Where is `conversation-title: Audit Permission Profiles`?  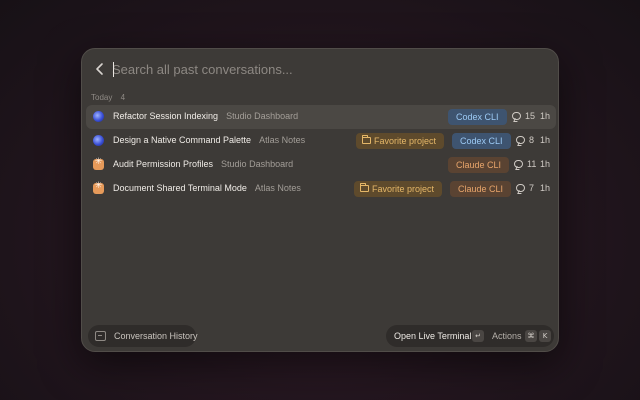
conversation-title: Audit Permission Profiles is located at coordinates (163, 164).